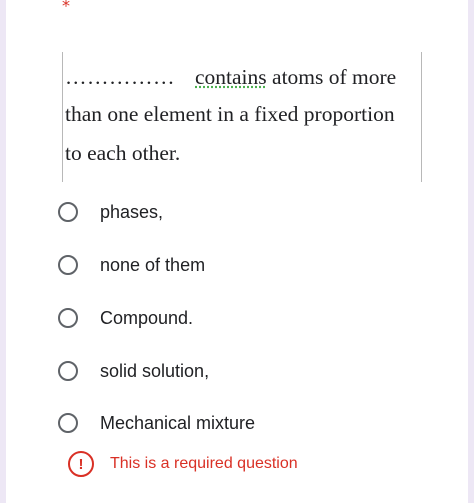 The height and width of the screenshot is (503, 474). What do you see at coordinates (238, 371) in the screenshot?
I see `option-solid-solution: solid solution,` at bounding box center [238, 371].